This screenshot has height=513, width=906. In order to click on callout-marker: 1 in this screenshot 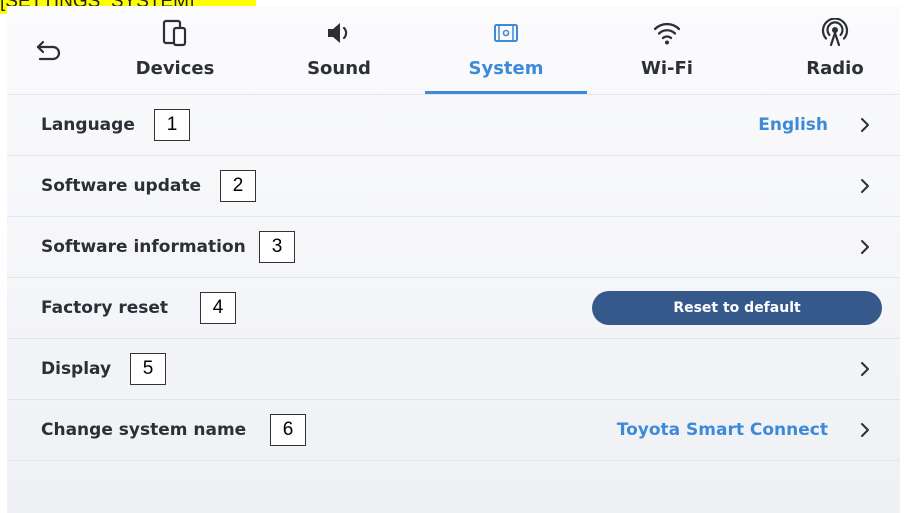, I will do `click(172, 125)`.